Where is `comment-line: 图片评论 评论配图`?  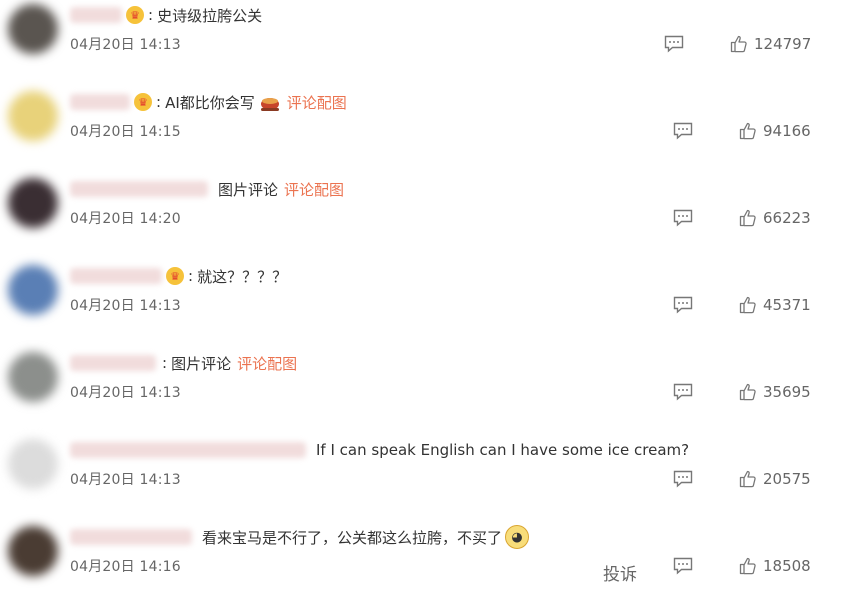
comment-line: 图片评论 评论配图 is located at coordinates (207, 189).